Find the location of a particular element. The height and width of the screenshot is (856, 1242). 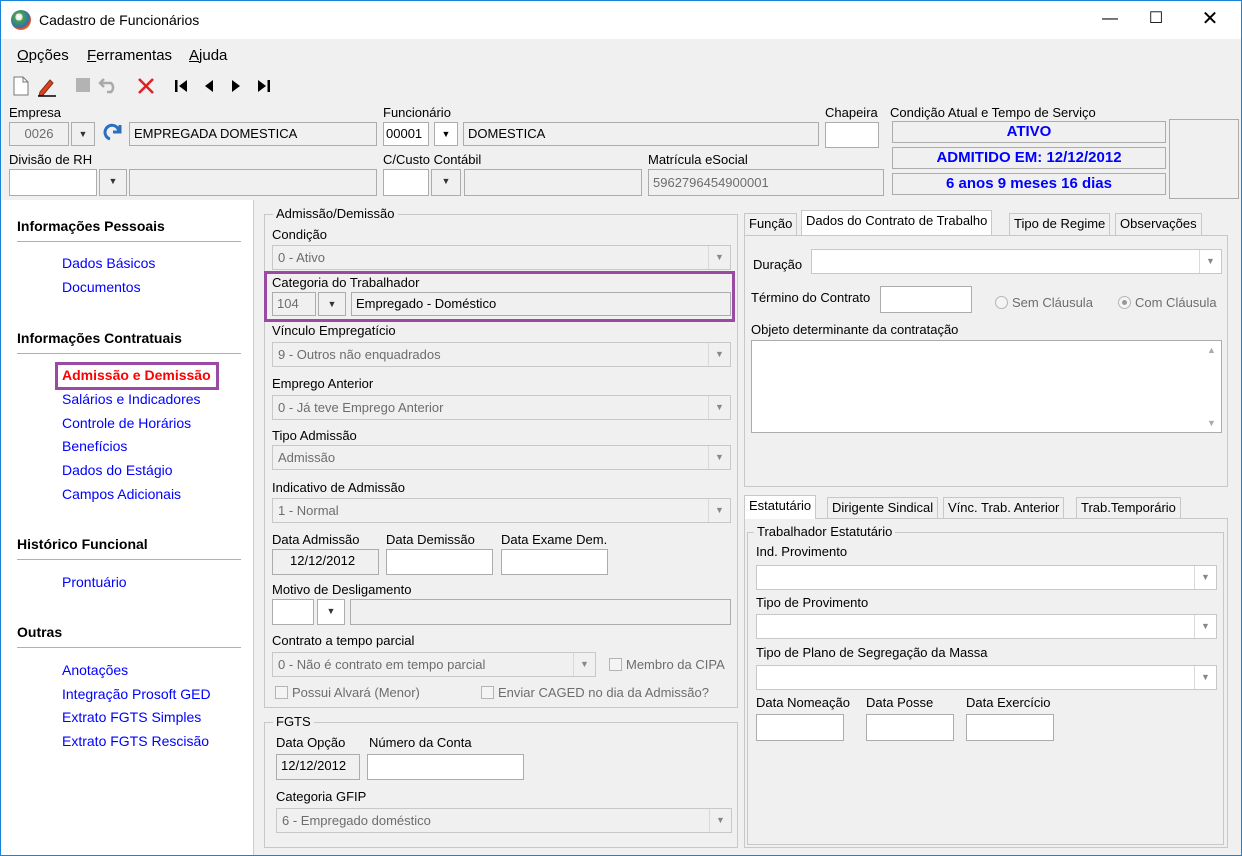

termino-contrato-label: Término do Contrato is located at coordinates (811, 297).